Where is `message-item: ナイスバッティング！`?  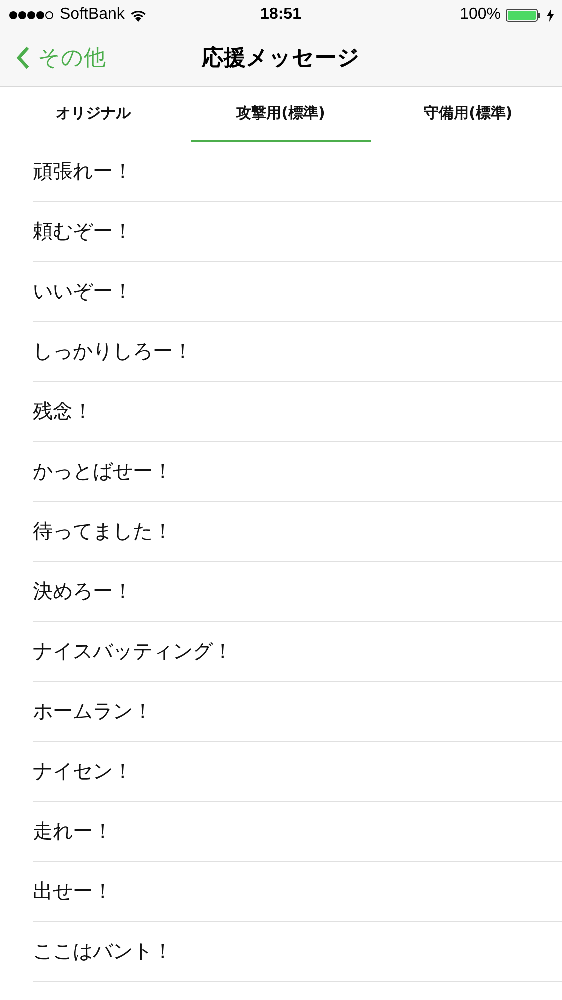
message-item: ナイスバッティング！ is located at coordinates (133, 651).